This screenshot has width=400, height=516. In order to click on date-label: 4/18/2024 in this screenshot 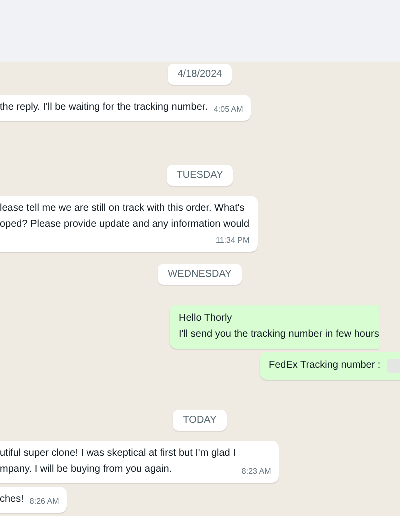, I will do `click(200, 74)`.